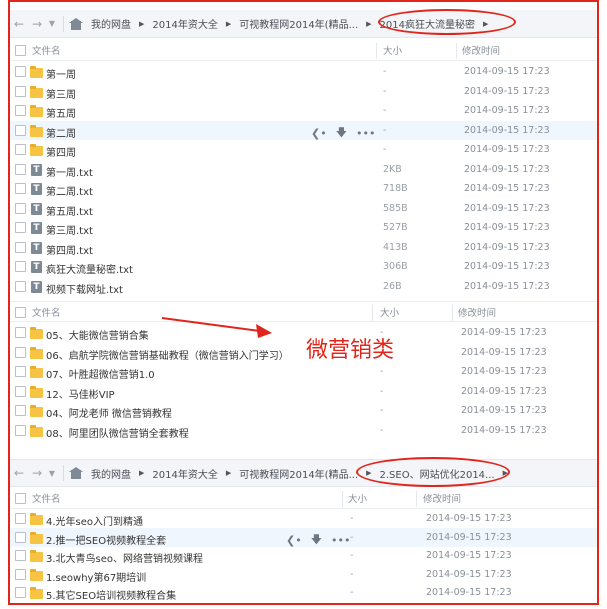 The width and height of the screenshot is (607, 609). What do you see at coordinates (303, 150) in the screenshot?
I see `file-row: 第四周 - 2014-09-15 17:23` at bounding box center [303, 150].